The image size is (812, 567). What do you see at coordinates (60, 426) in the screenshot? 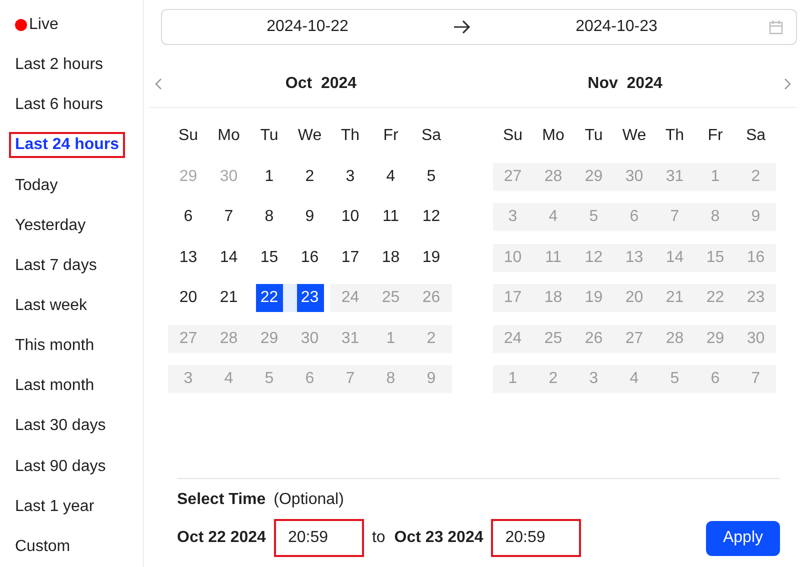
I see `range-preset: Last 30 days` at bounding box center [60, 426].